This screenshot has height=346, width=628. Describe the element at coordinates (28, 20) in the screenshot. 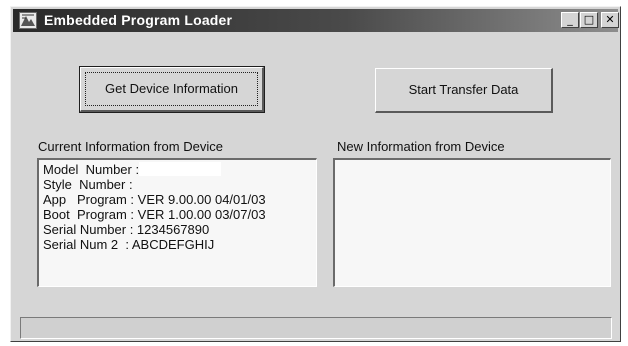

I see `app-icon` at that location.